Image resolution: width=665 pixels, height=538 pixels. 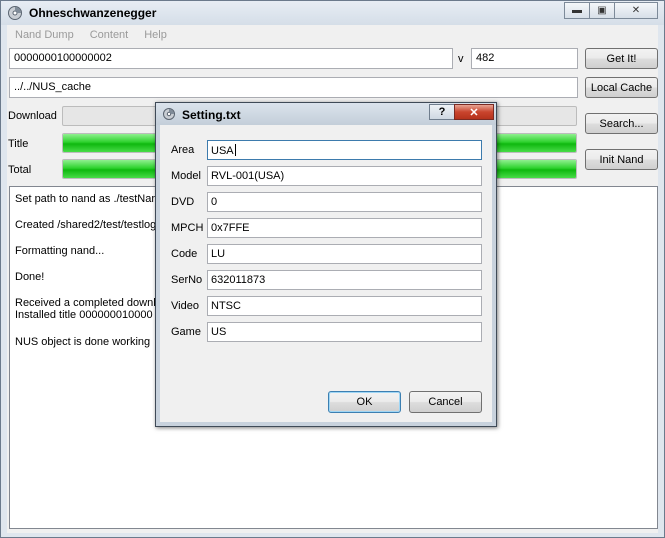 I want to click on menu-help: Help, so click(x=155, y=35).